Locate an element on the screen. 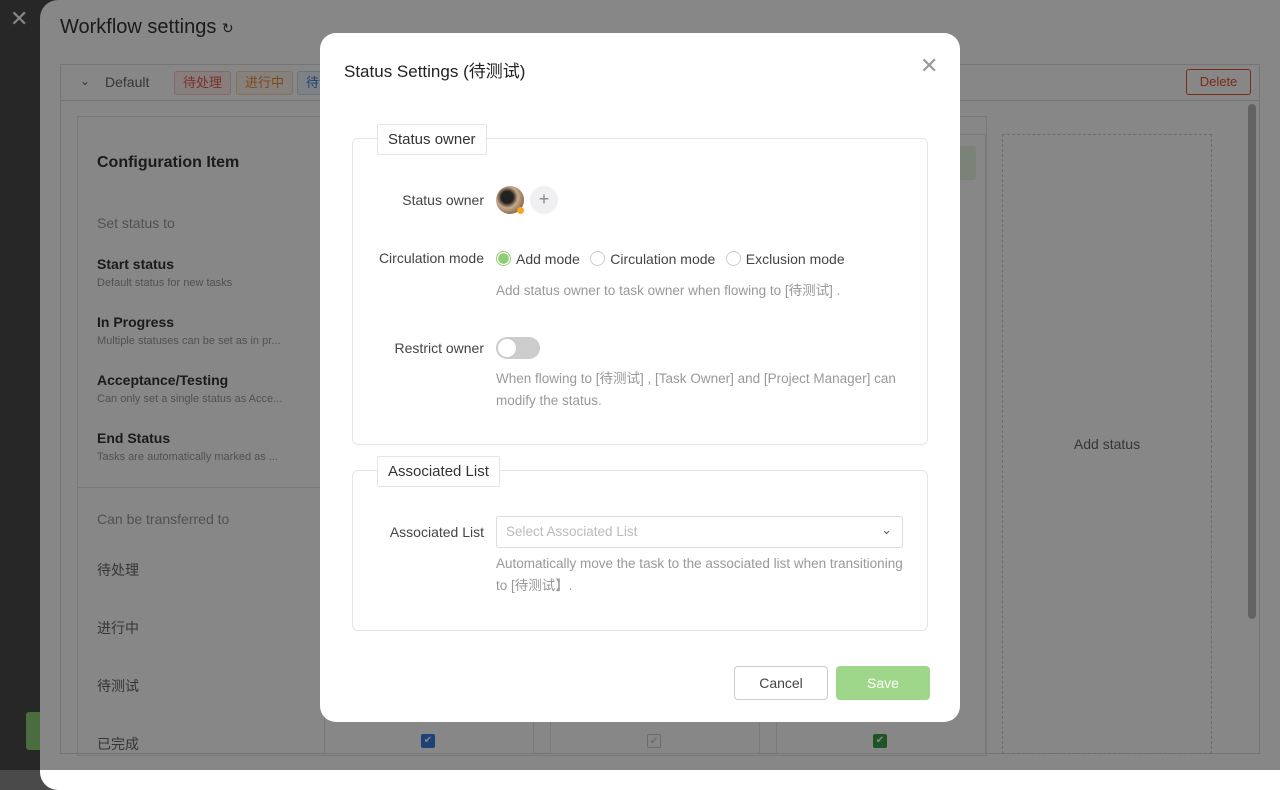 Image resolution: width=1280 pixels, height=790 pixels. radio-circulation-mode: Circulation mode is located at coordinates (652, 259).